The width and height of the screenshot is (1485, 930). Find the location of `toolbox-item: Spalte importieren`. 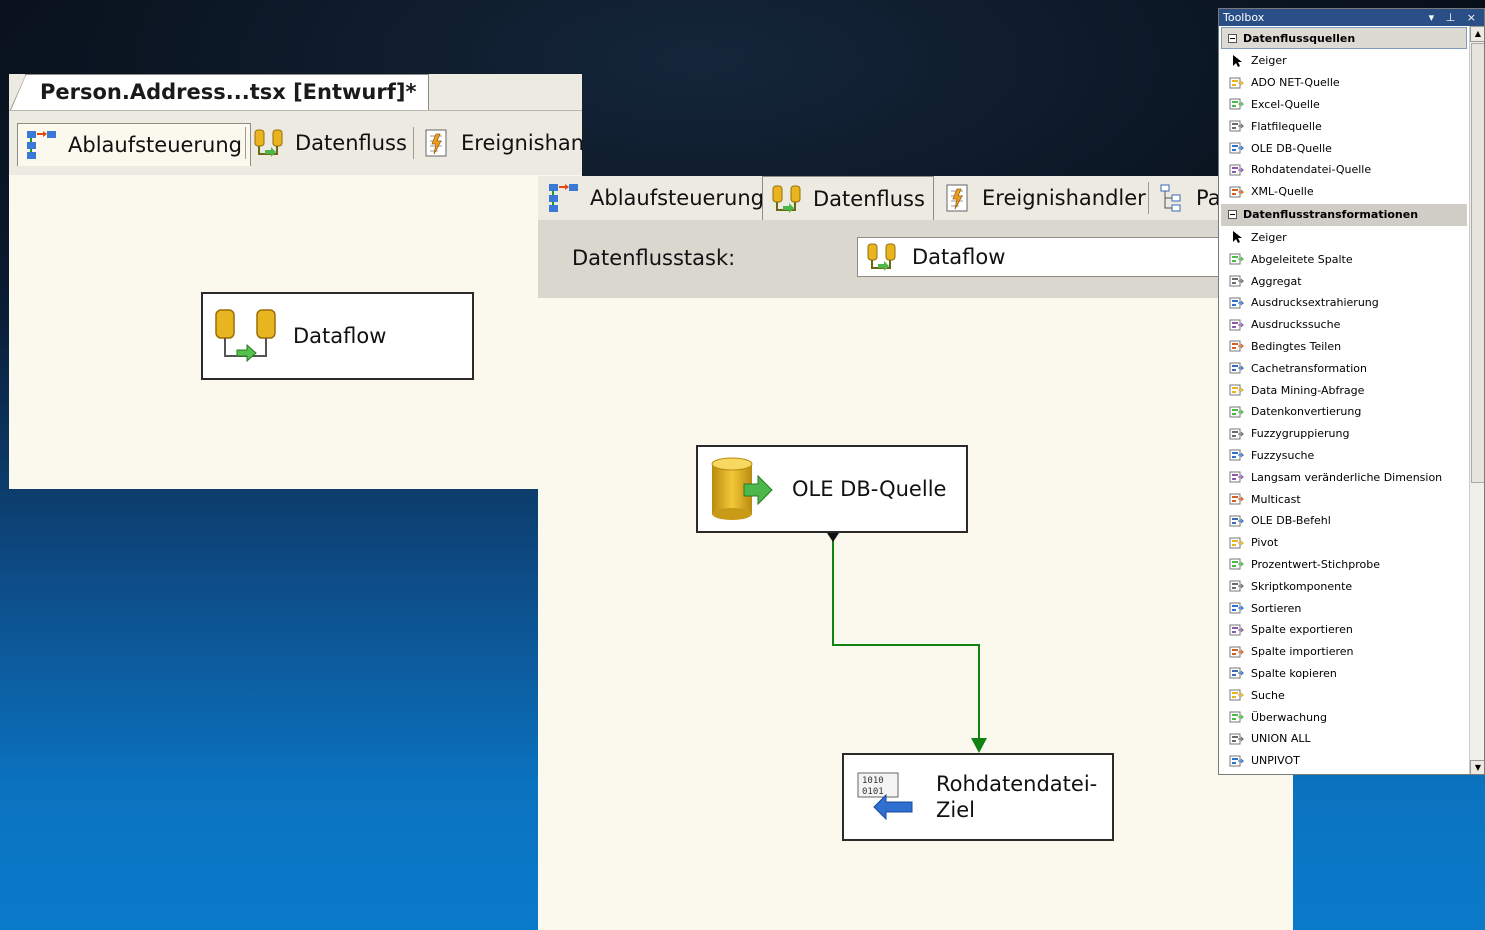

toolbox-item: Spalte importieren is located at coordinates (1344, 652).